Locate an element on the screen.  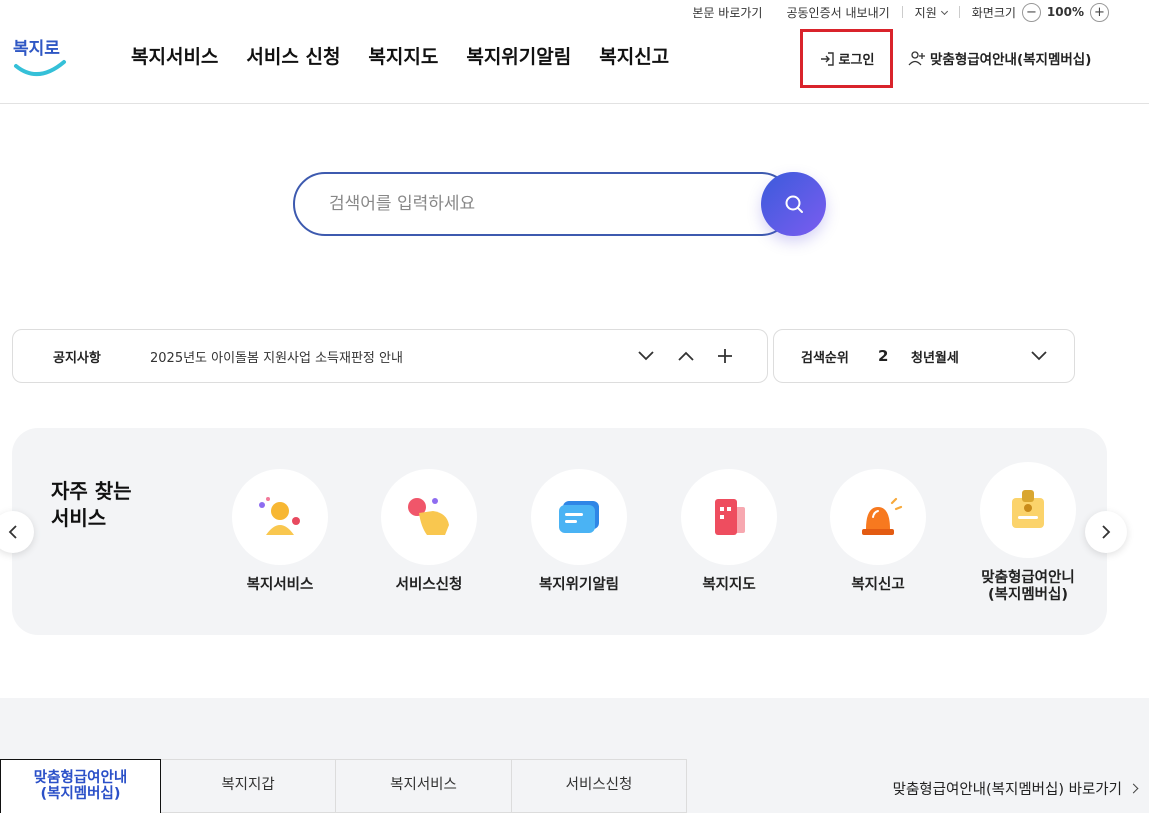
label-line: (복지멤버십) is located at coordinates (1028, 594).